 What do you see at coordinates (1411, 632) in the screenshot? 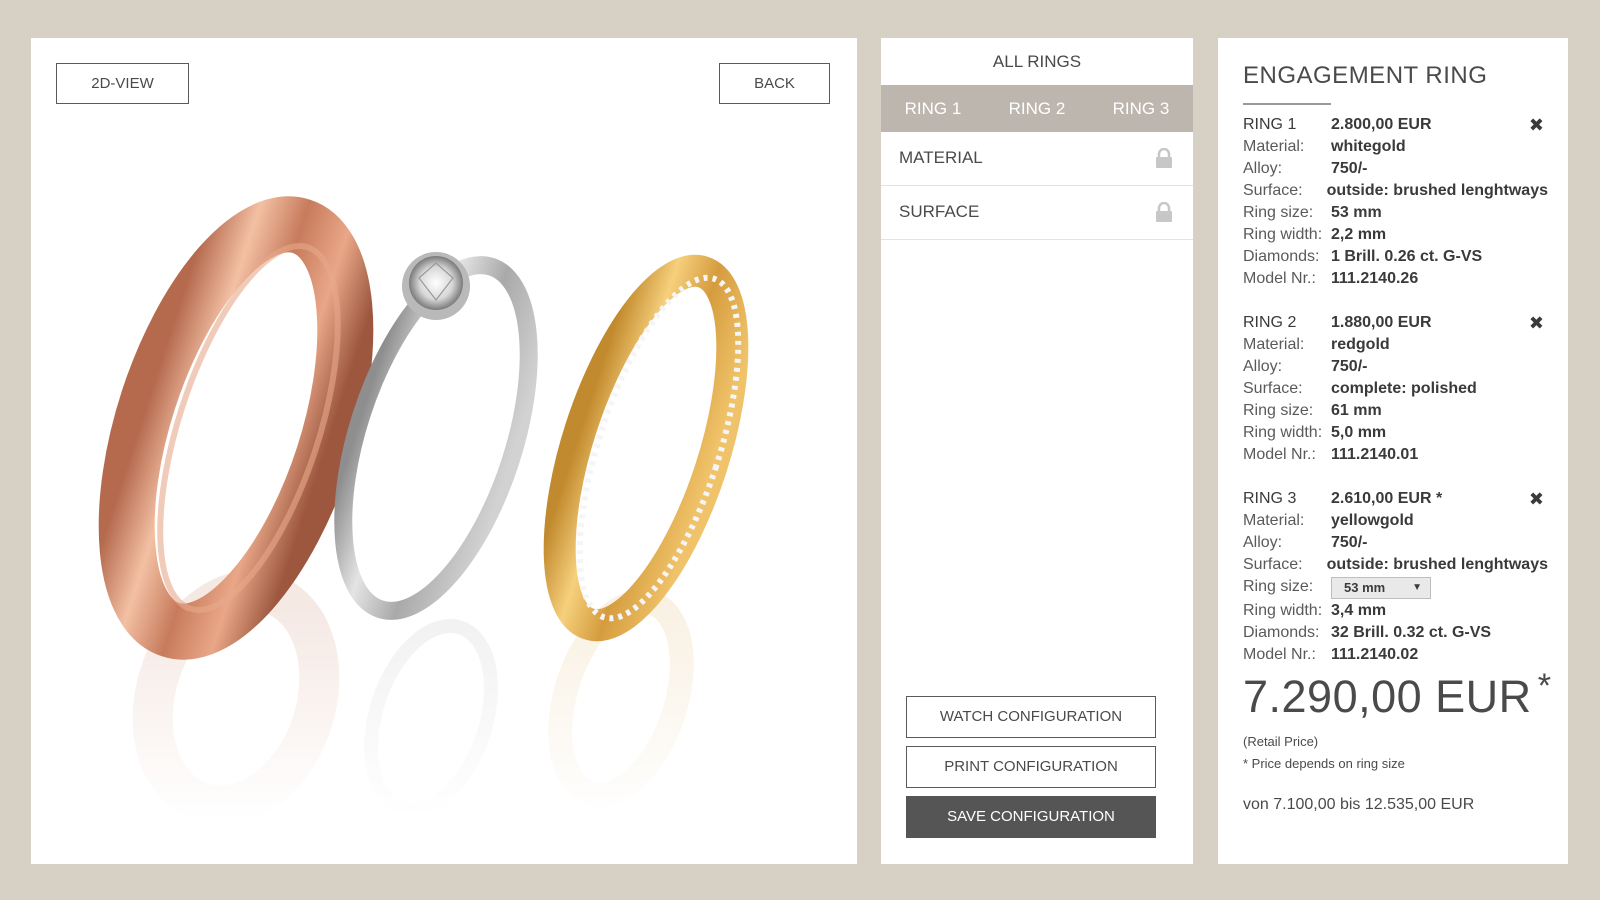
I see `spec-value: 32 Brill. 0.32 ct. G-VS` at bounding box center [1411, 632].